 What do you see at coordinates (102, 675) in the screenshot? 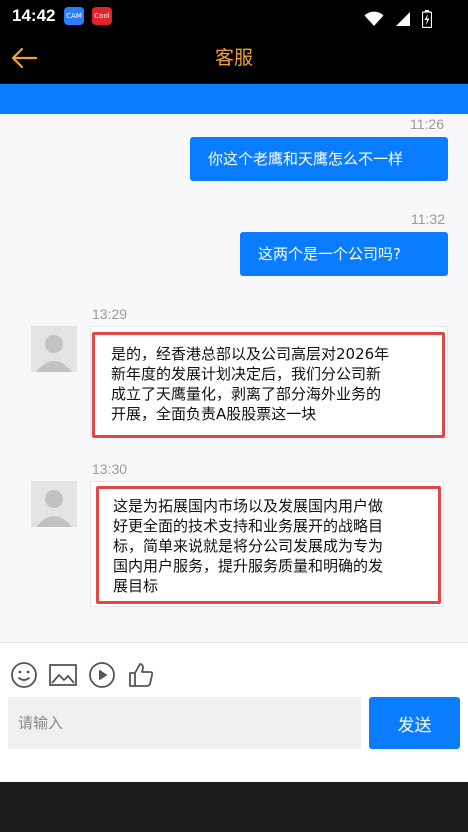
I see `play-icon` at bounding box center [102, 675].